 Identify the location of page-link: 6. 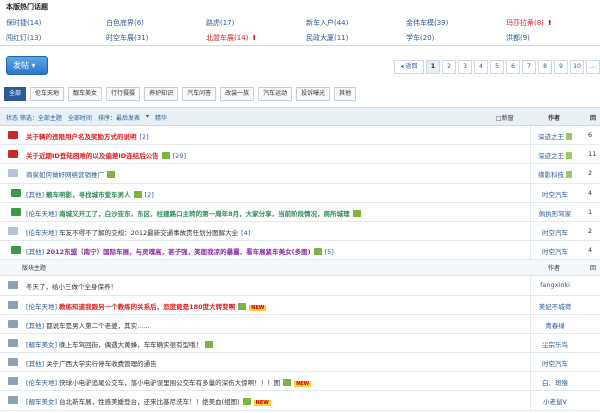
(513, 67).